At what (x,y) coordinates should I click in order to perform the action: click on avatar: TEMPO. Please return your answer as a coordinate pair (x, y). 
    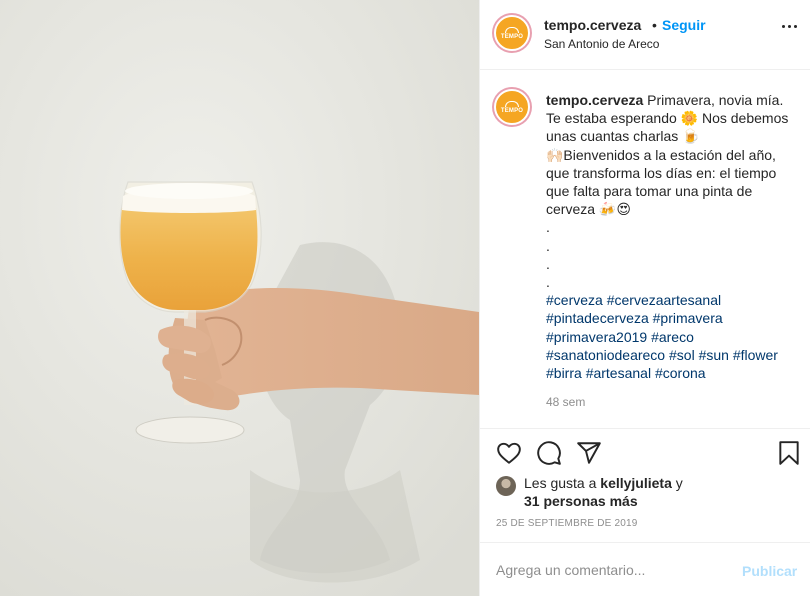
    Looking at the image, I should click on (512, 33).